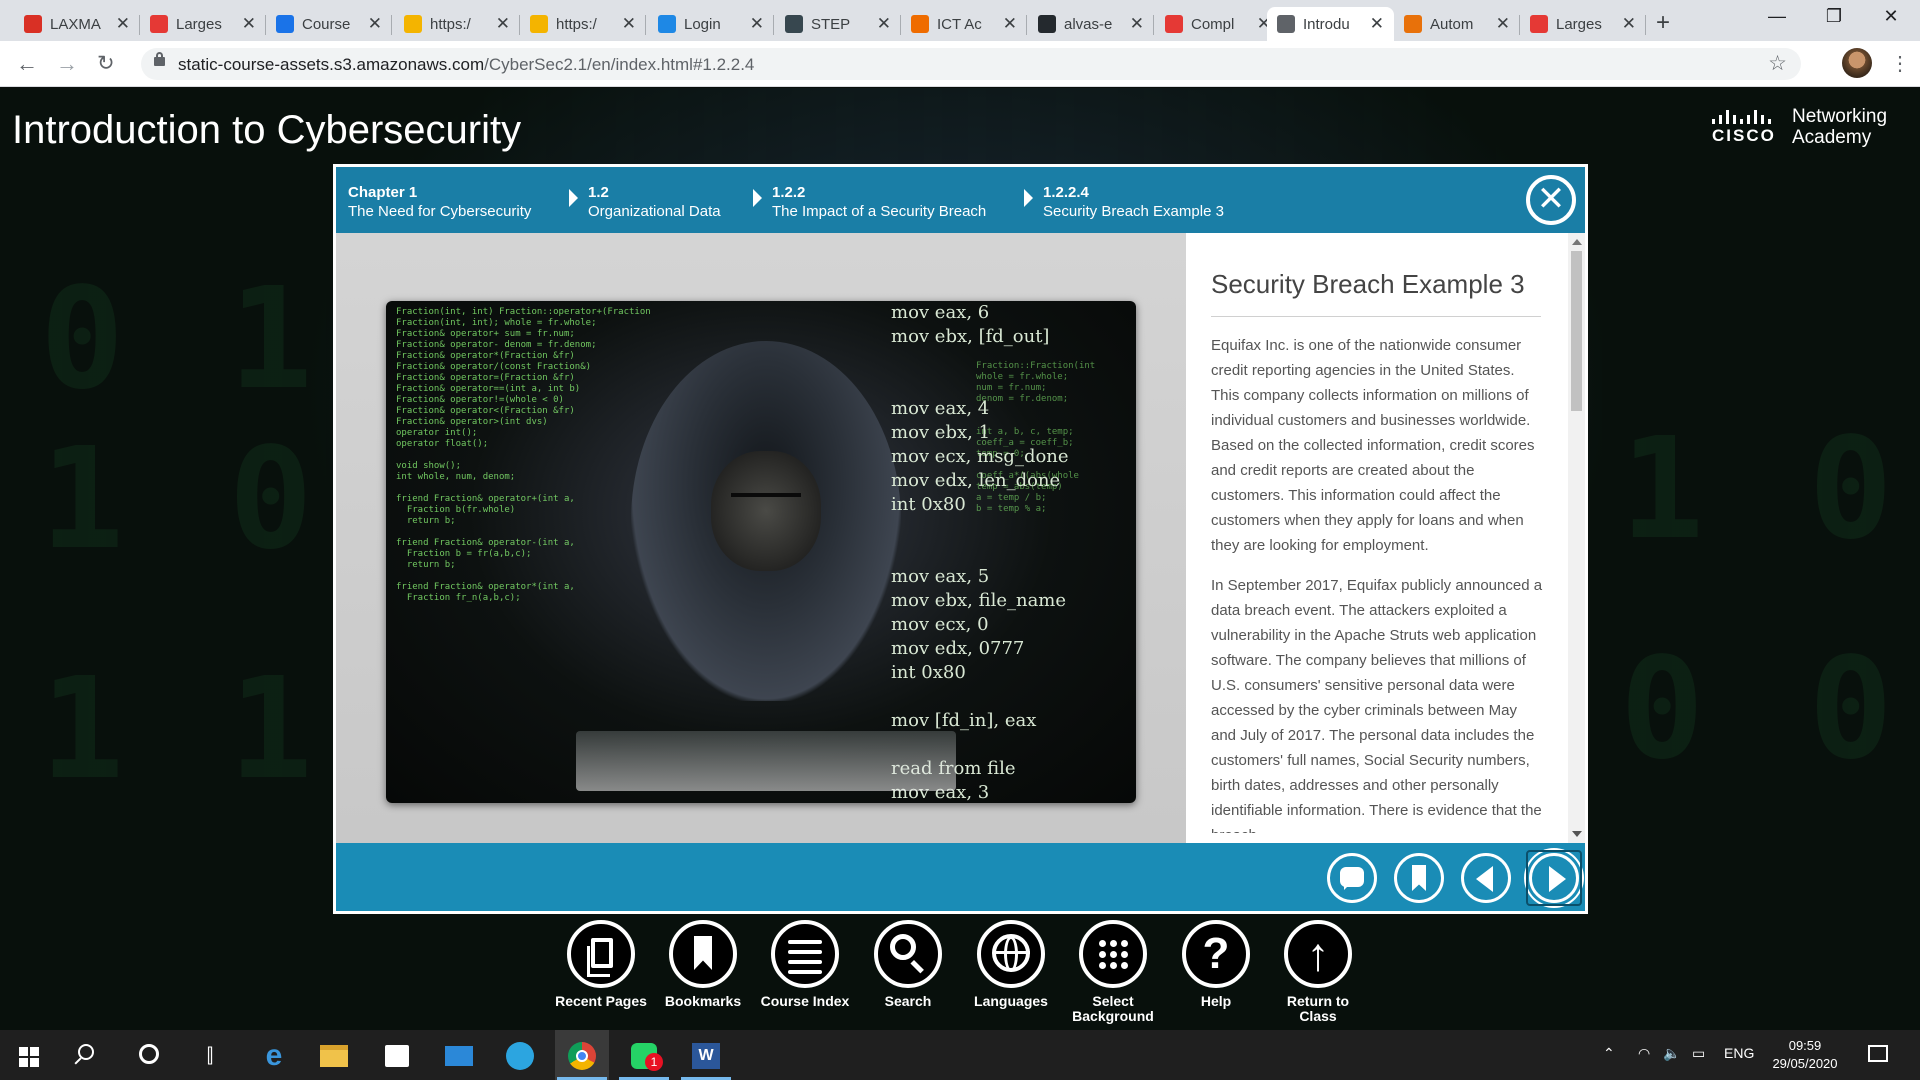 This screenshot has width=1920, height=1080. Describe the element at coordinates (274, 1055) in the screenshot. I see `edge-icon: e` at that location.